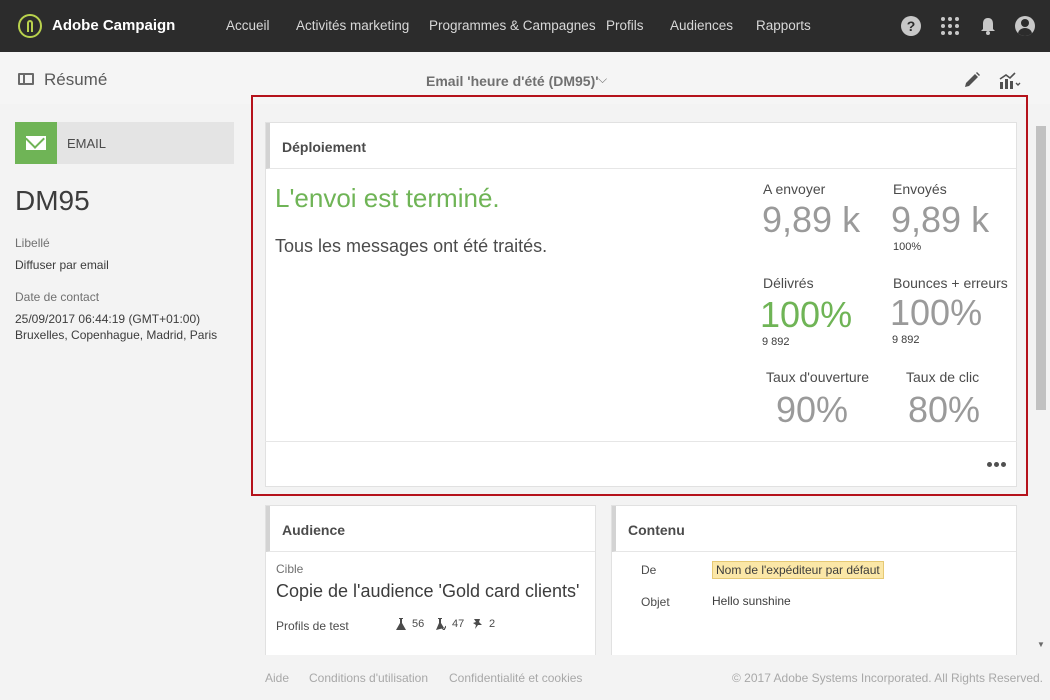  Describe the element at coordinates (512, 25) in the screenshot. I see `nav-item-programmes-campagnes: Programmes & Campagnes` at that location.